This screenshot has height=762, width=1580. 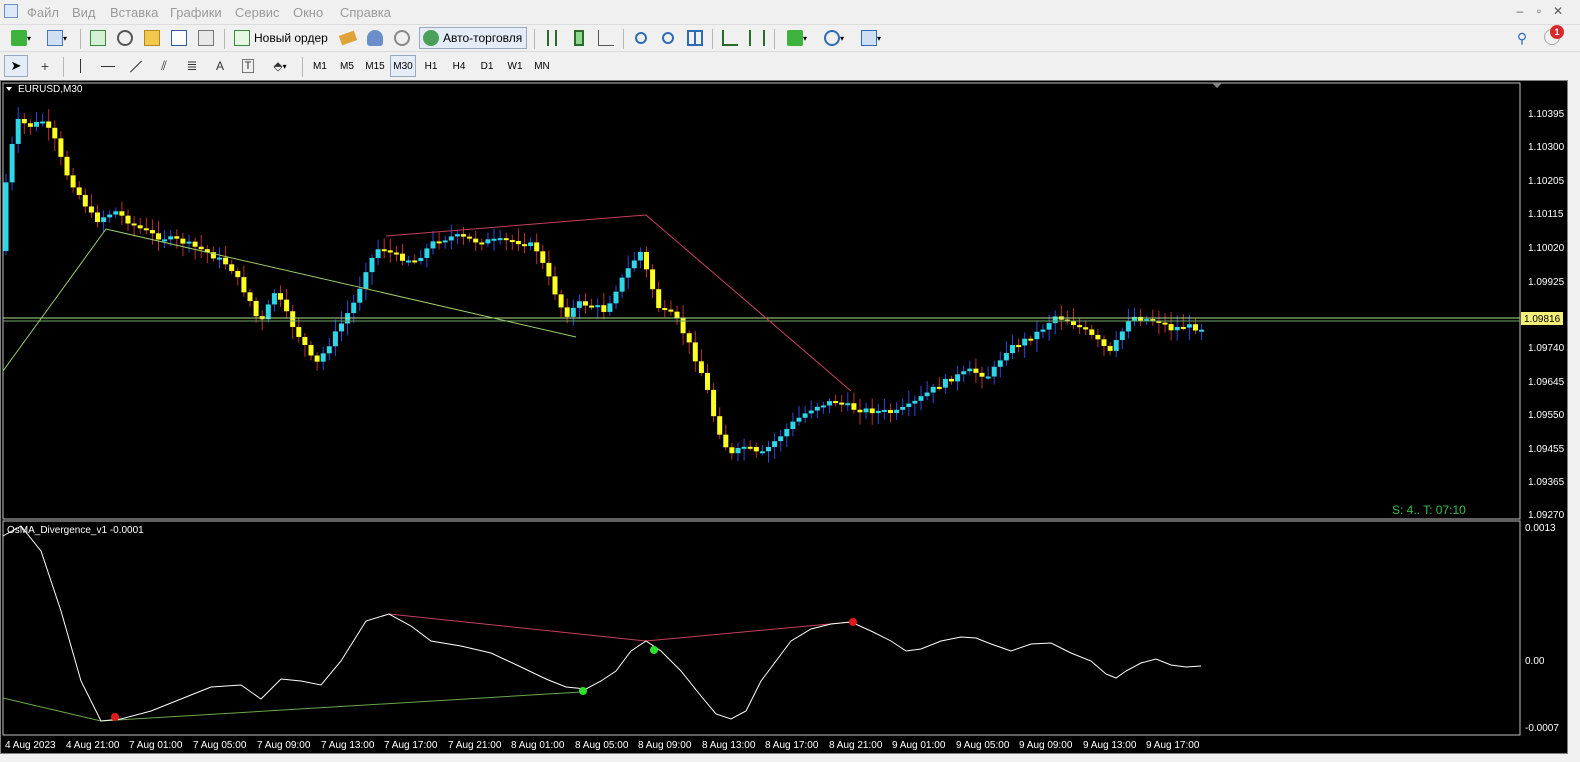 What do you see at coordinates (606, 38) in the screenshot?
I see `line-chart-button` at bounding box center [606, 38].